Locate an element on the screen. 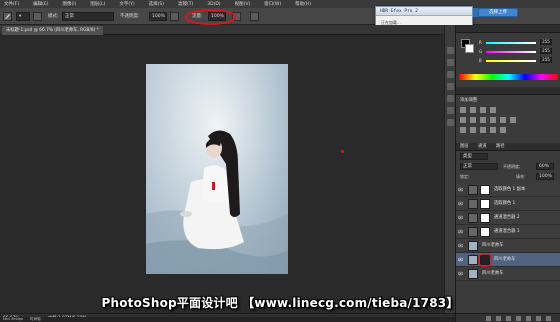 This screenshot has width=560, height=322. layer-name: 通道混合器 2 is located at coordinates (507, 218).